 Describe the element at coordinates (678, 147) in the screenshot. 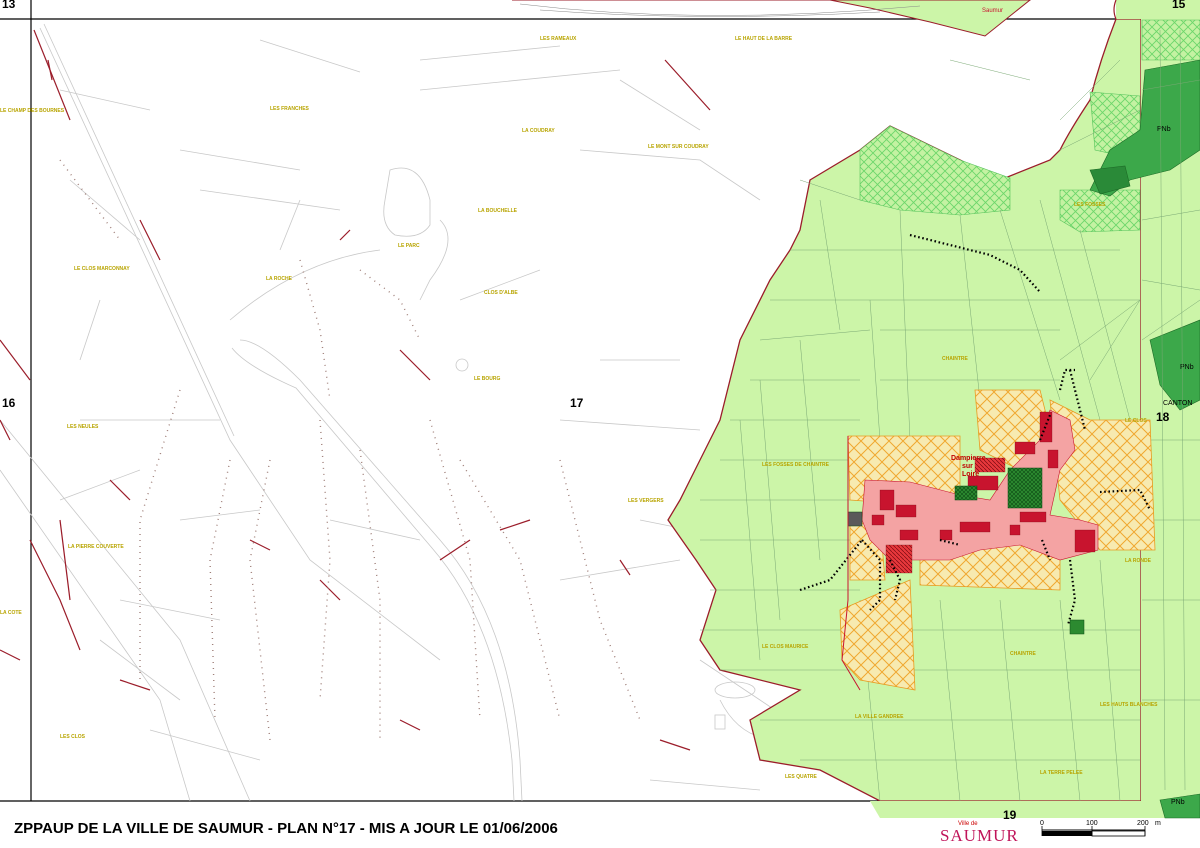

I see `place-label: LE MONT SUR COUDRAY` at that location.